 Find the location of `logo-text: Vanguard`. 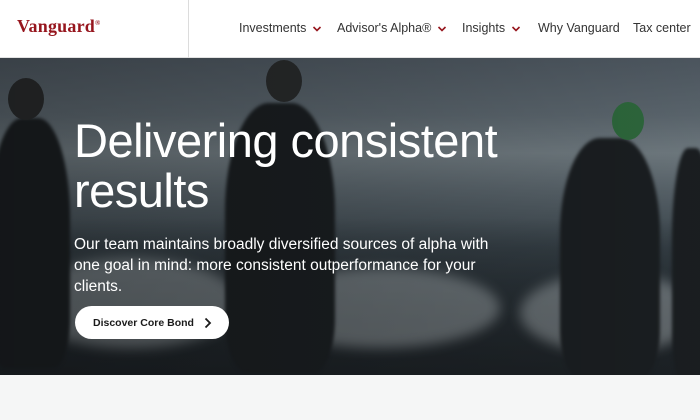

logo-text: Vanguard is located at coordinates (56, 26).